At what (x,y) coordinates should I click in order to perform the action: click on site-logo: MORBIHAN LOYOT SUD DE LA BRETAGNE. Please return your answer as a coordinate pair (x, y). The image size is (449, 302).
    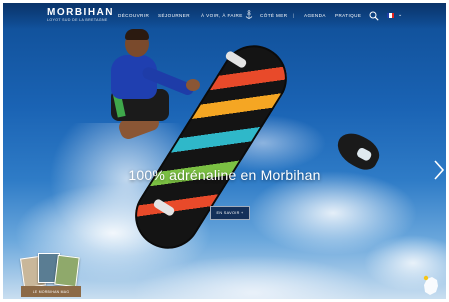
    Looking at the image, I should click on (80, 15).